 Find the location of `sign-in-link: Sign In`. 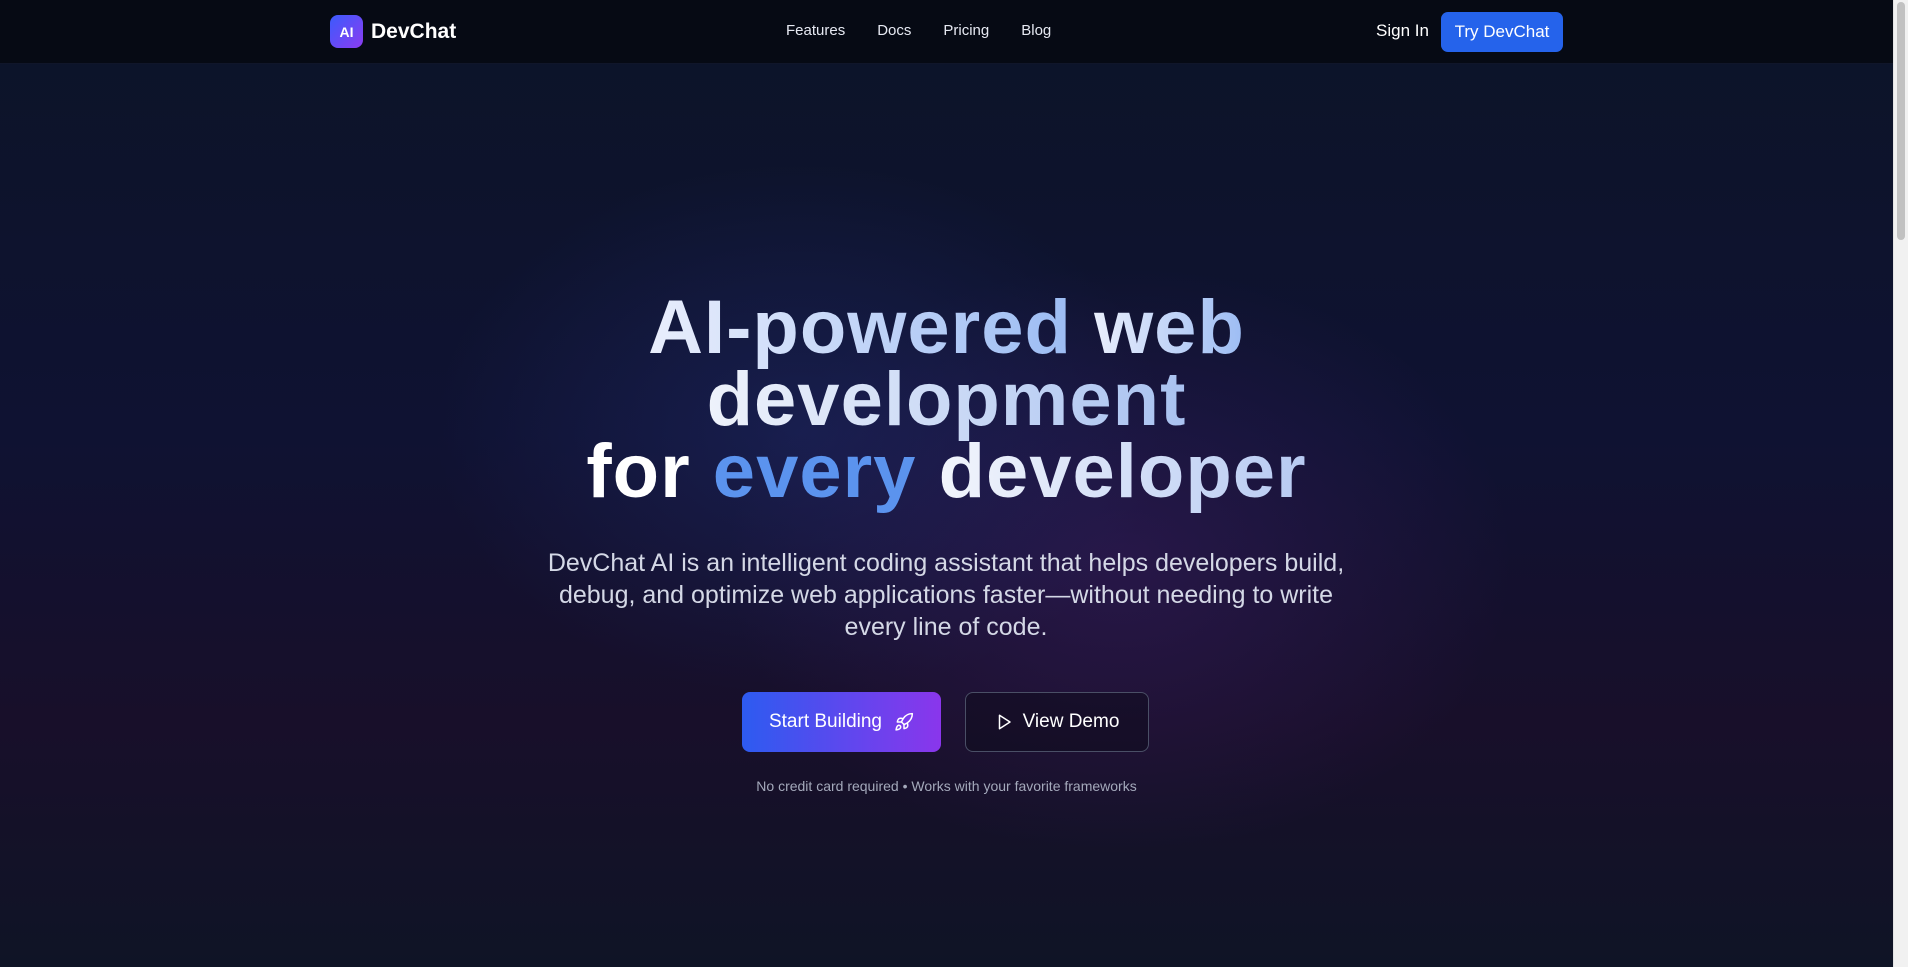

sign-in-link: Sign In is located at coordinates (1402, 31).